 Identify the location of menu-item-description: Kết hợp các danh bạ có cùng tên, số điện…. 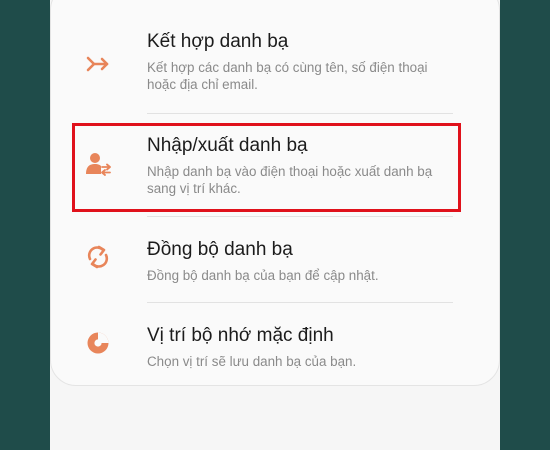
(287, 76).